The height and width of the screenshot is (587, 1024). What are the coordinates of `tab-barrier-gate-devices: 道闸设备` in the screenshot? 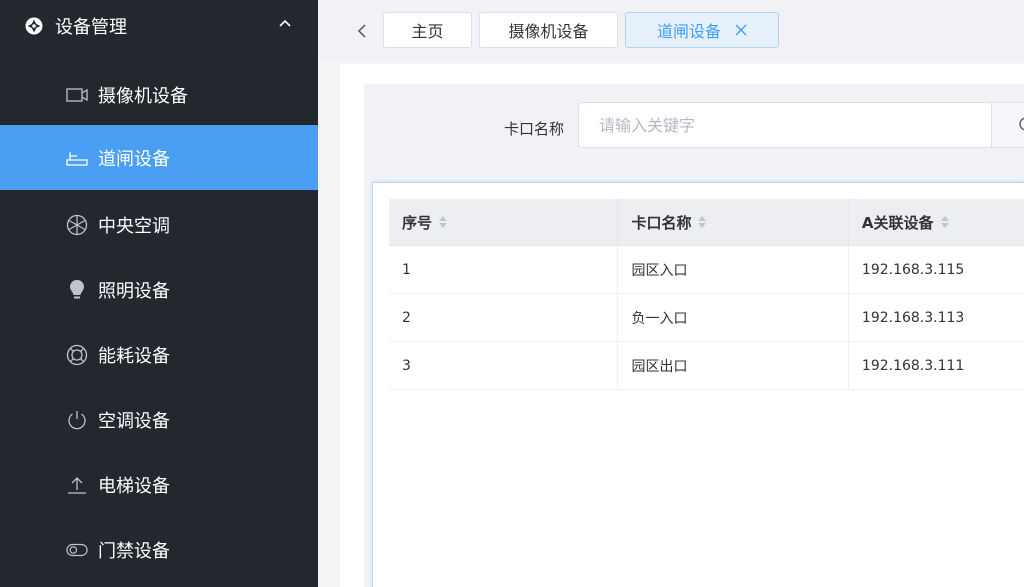 It's located at (702, 30).